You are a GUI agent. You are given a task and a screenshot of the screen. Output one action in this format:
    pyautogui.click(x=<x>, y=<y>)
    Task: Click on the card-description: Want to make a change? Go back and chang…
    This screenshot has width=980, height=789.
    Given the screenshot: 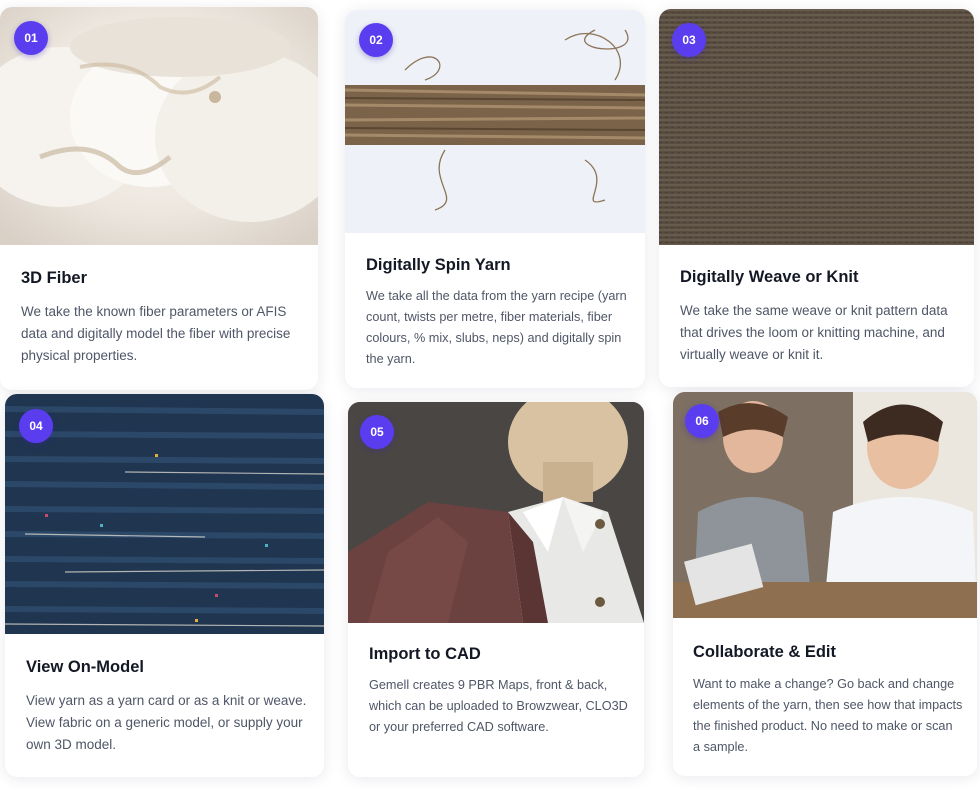 What is the action you would take?
    pyautogui.click(x=828, y=715)
    